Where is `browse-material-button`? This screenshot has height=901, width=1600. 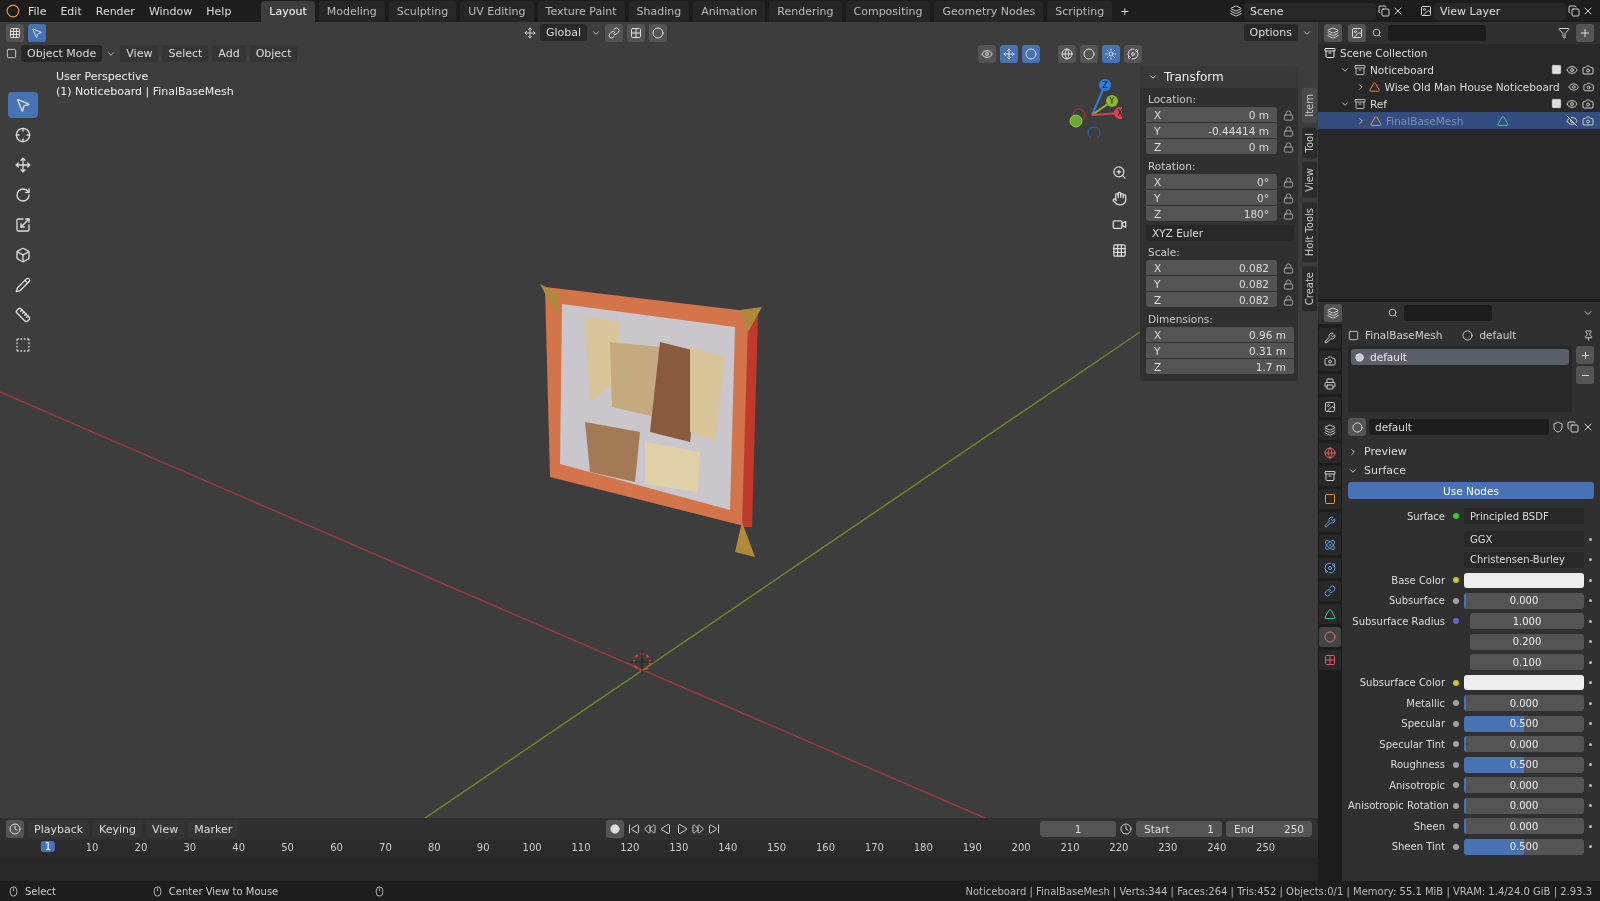
browse-material-button is located at coordinates (1357, 427).